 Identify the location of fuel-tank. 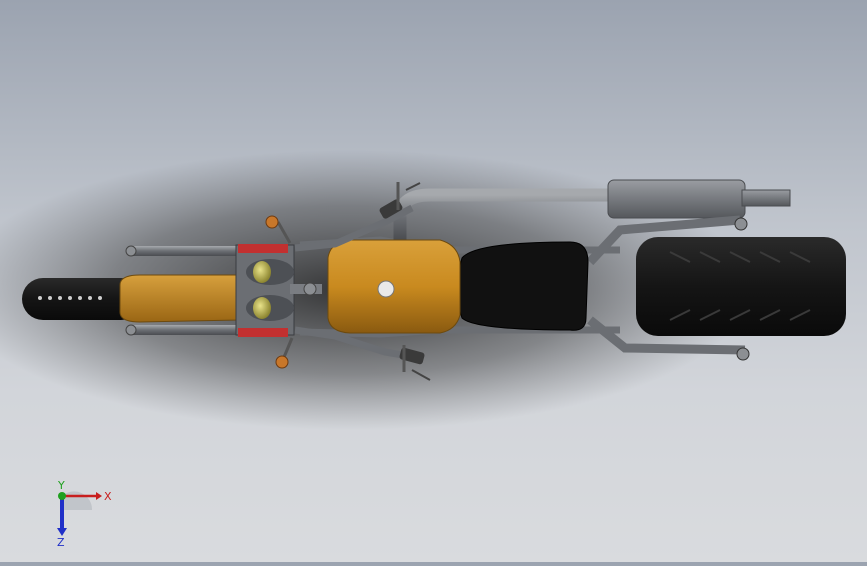
(394, 286).